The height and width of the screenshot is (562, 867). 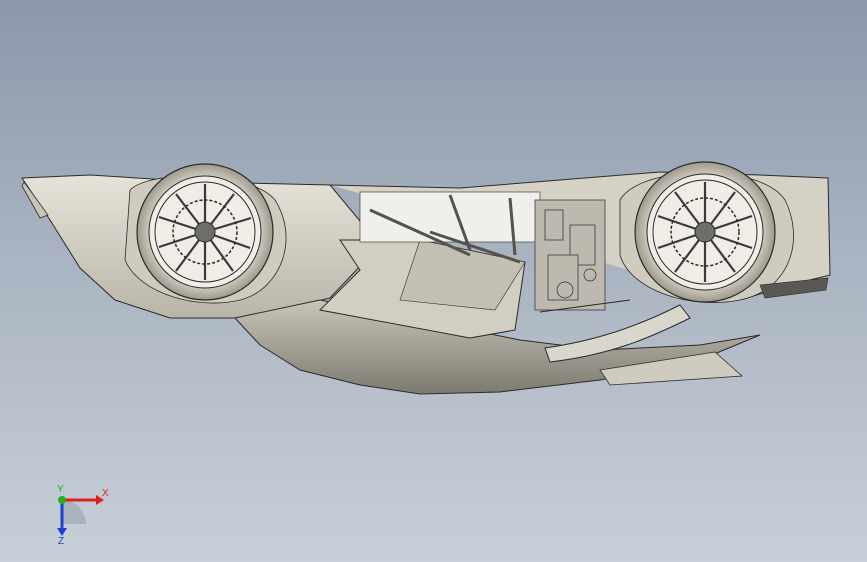 What do you see at coordinates (705, 232) in the screenshot?
I see `front-wheel` at bounding box center [705, 232].